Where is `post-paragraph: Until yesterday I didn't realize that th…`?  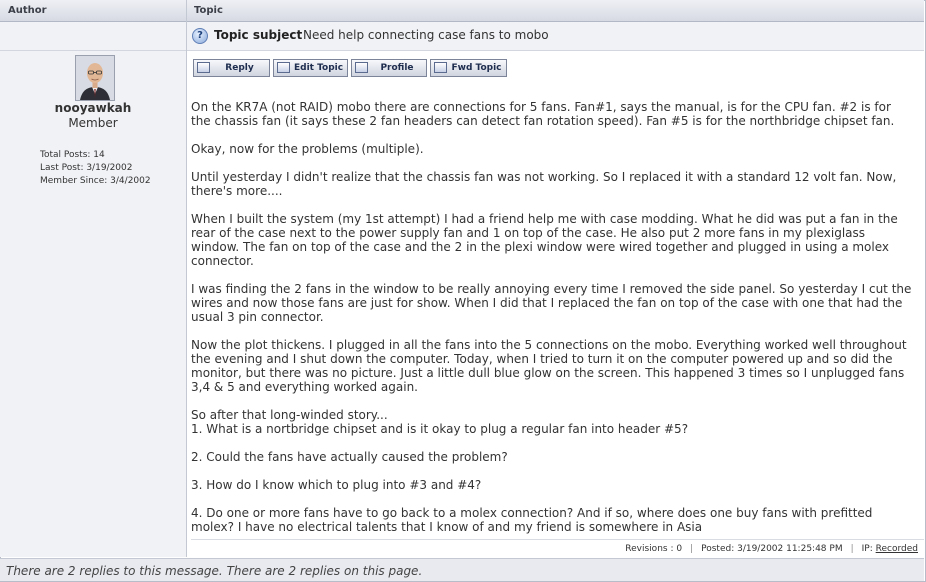
post-paragraph: Until yesterday I didn't realize that th… is located at coordinates (544, 184).